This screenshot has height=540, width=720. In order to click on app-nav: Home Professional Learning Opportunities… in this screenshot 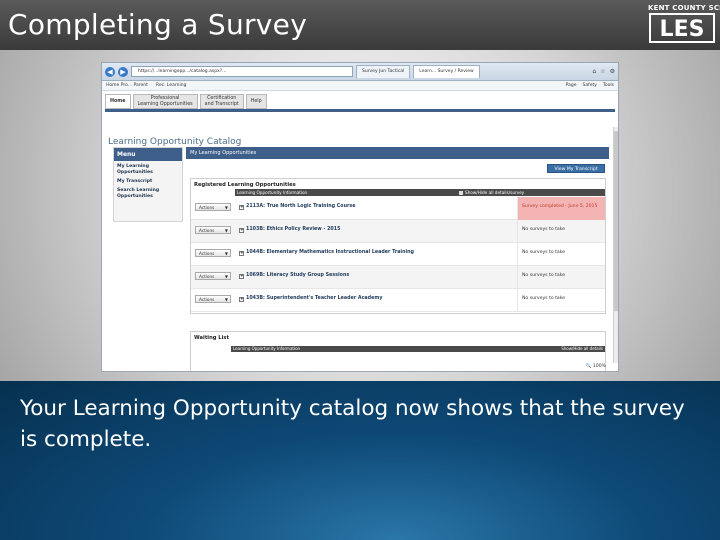, I will do `click(360, 101)`.